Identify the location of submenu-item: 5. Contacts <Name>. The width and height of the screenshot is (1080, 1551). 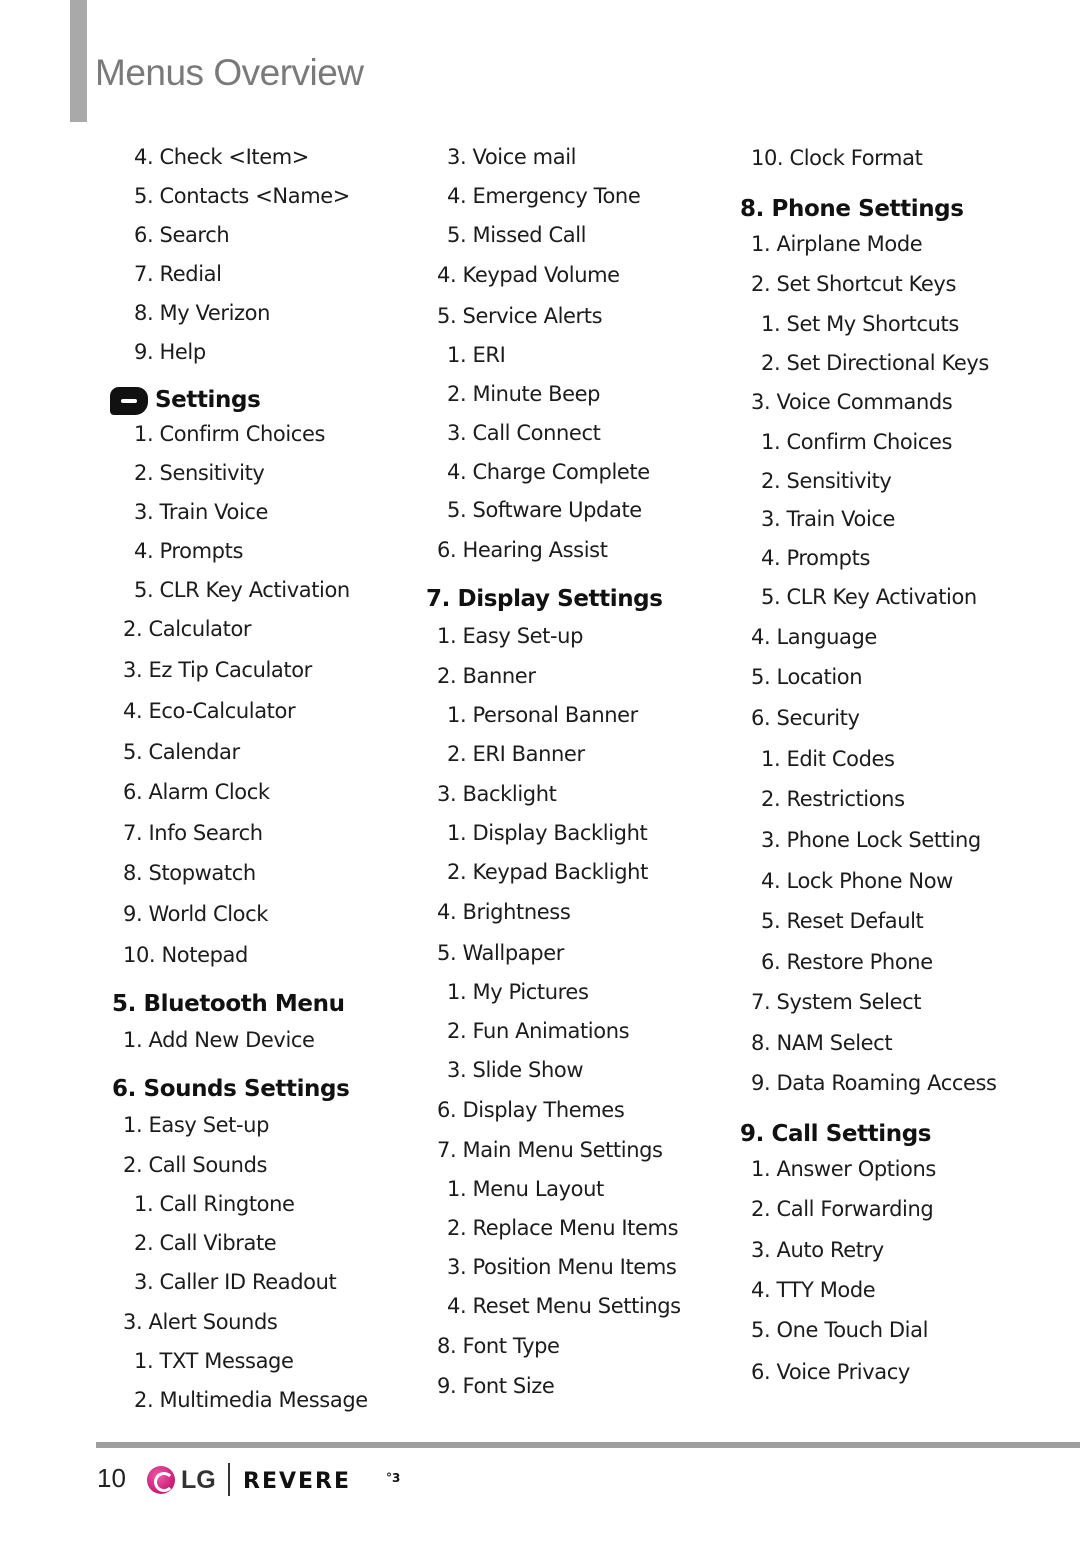
(242, 196).